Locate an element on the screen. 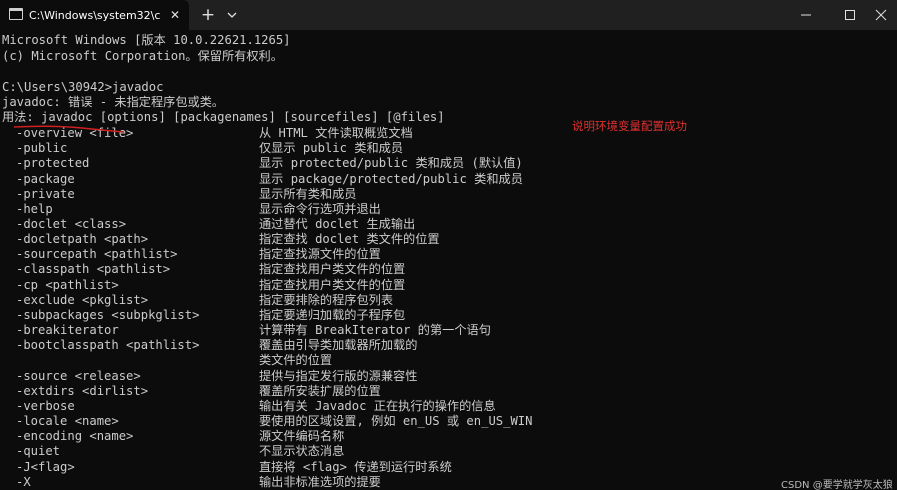  option-flag: -quiet is located at coordinates (38, 451).